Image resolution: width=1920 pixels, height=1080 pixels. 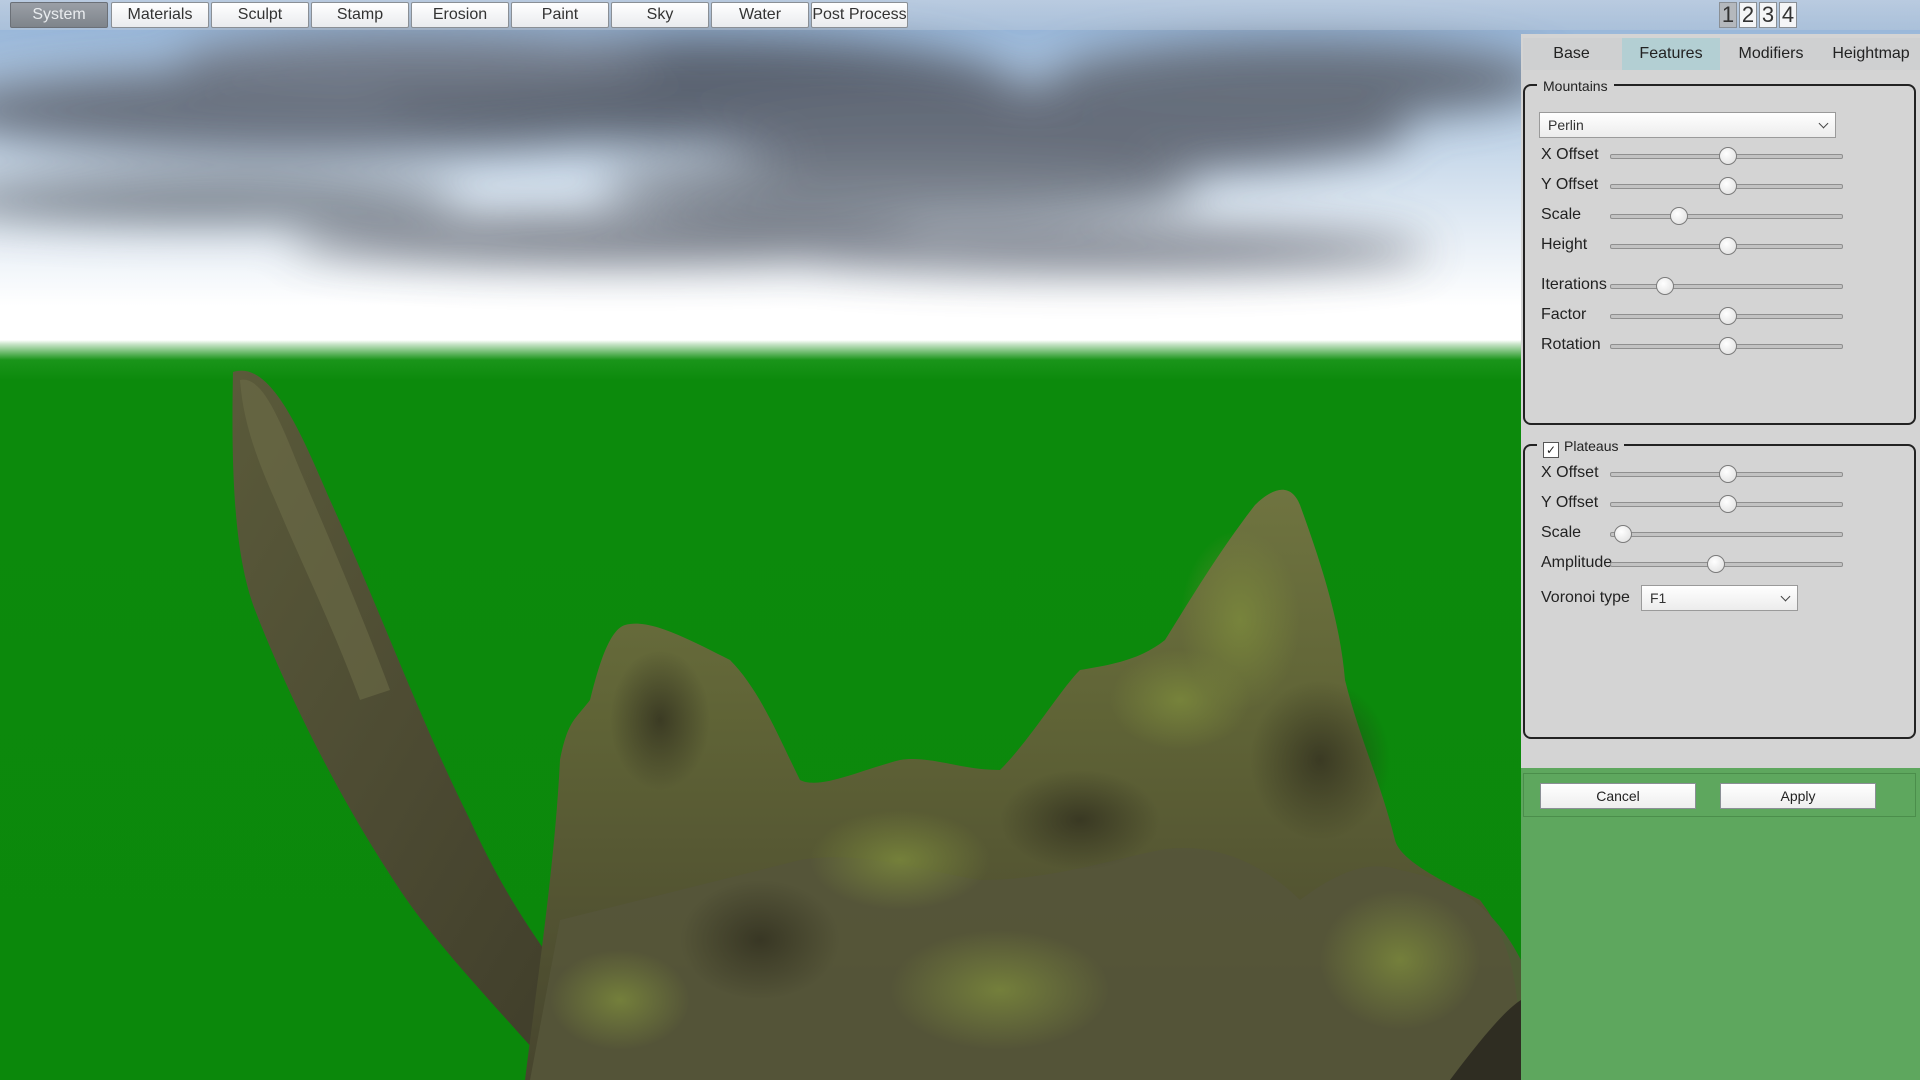 I want to click on tab-base: Base, so click(x=1571, y=54).